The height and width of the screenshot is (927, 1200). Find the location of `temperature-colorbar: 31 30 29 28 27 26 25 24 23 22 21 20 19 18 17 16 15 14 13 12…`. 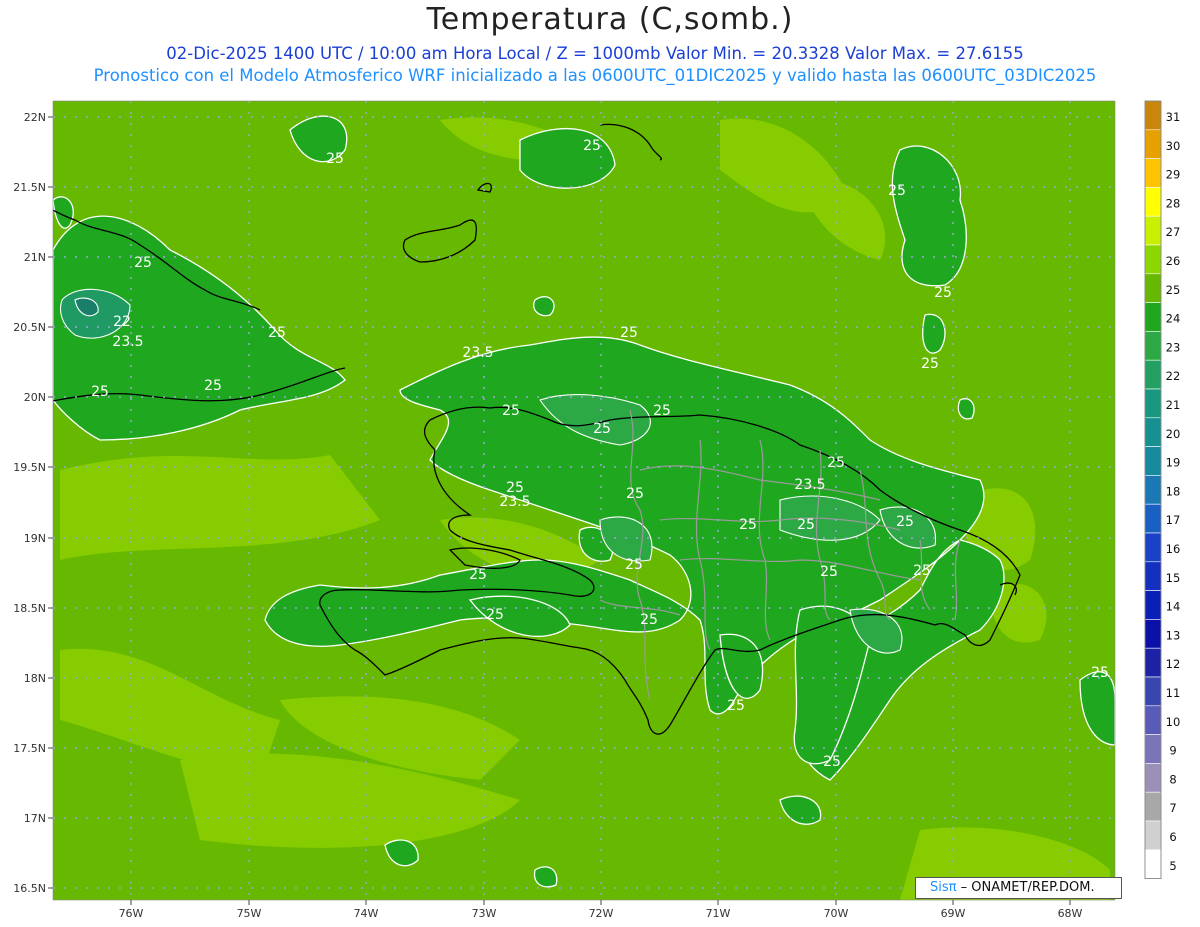

temperature-colorbar: 31 30 29 28 27 26 25 24 23 22 21 20 19 18 17 16 15 14 13 12… is located at coordinates (1162, 489).